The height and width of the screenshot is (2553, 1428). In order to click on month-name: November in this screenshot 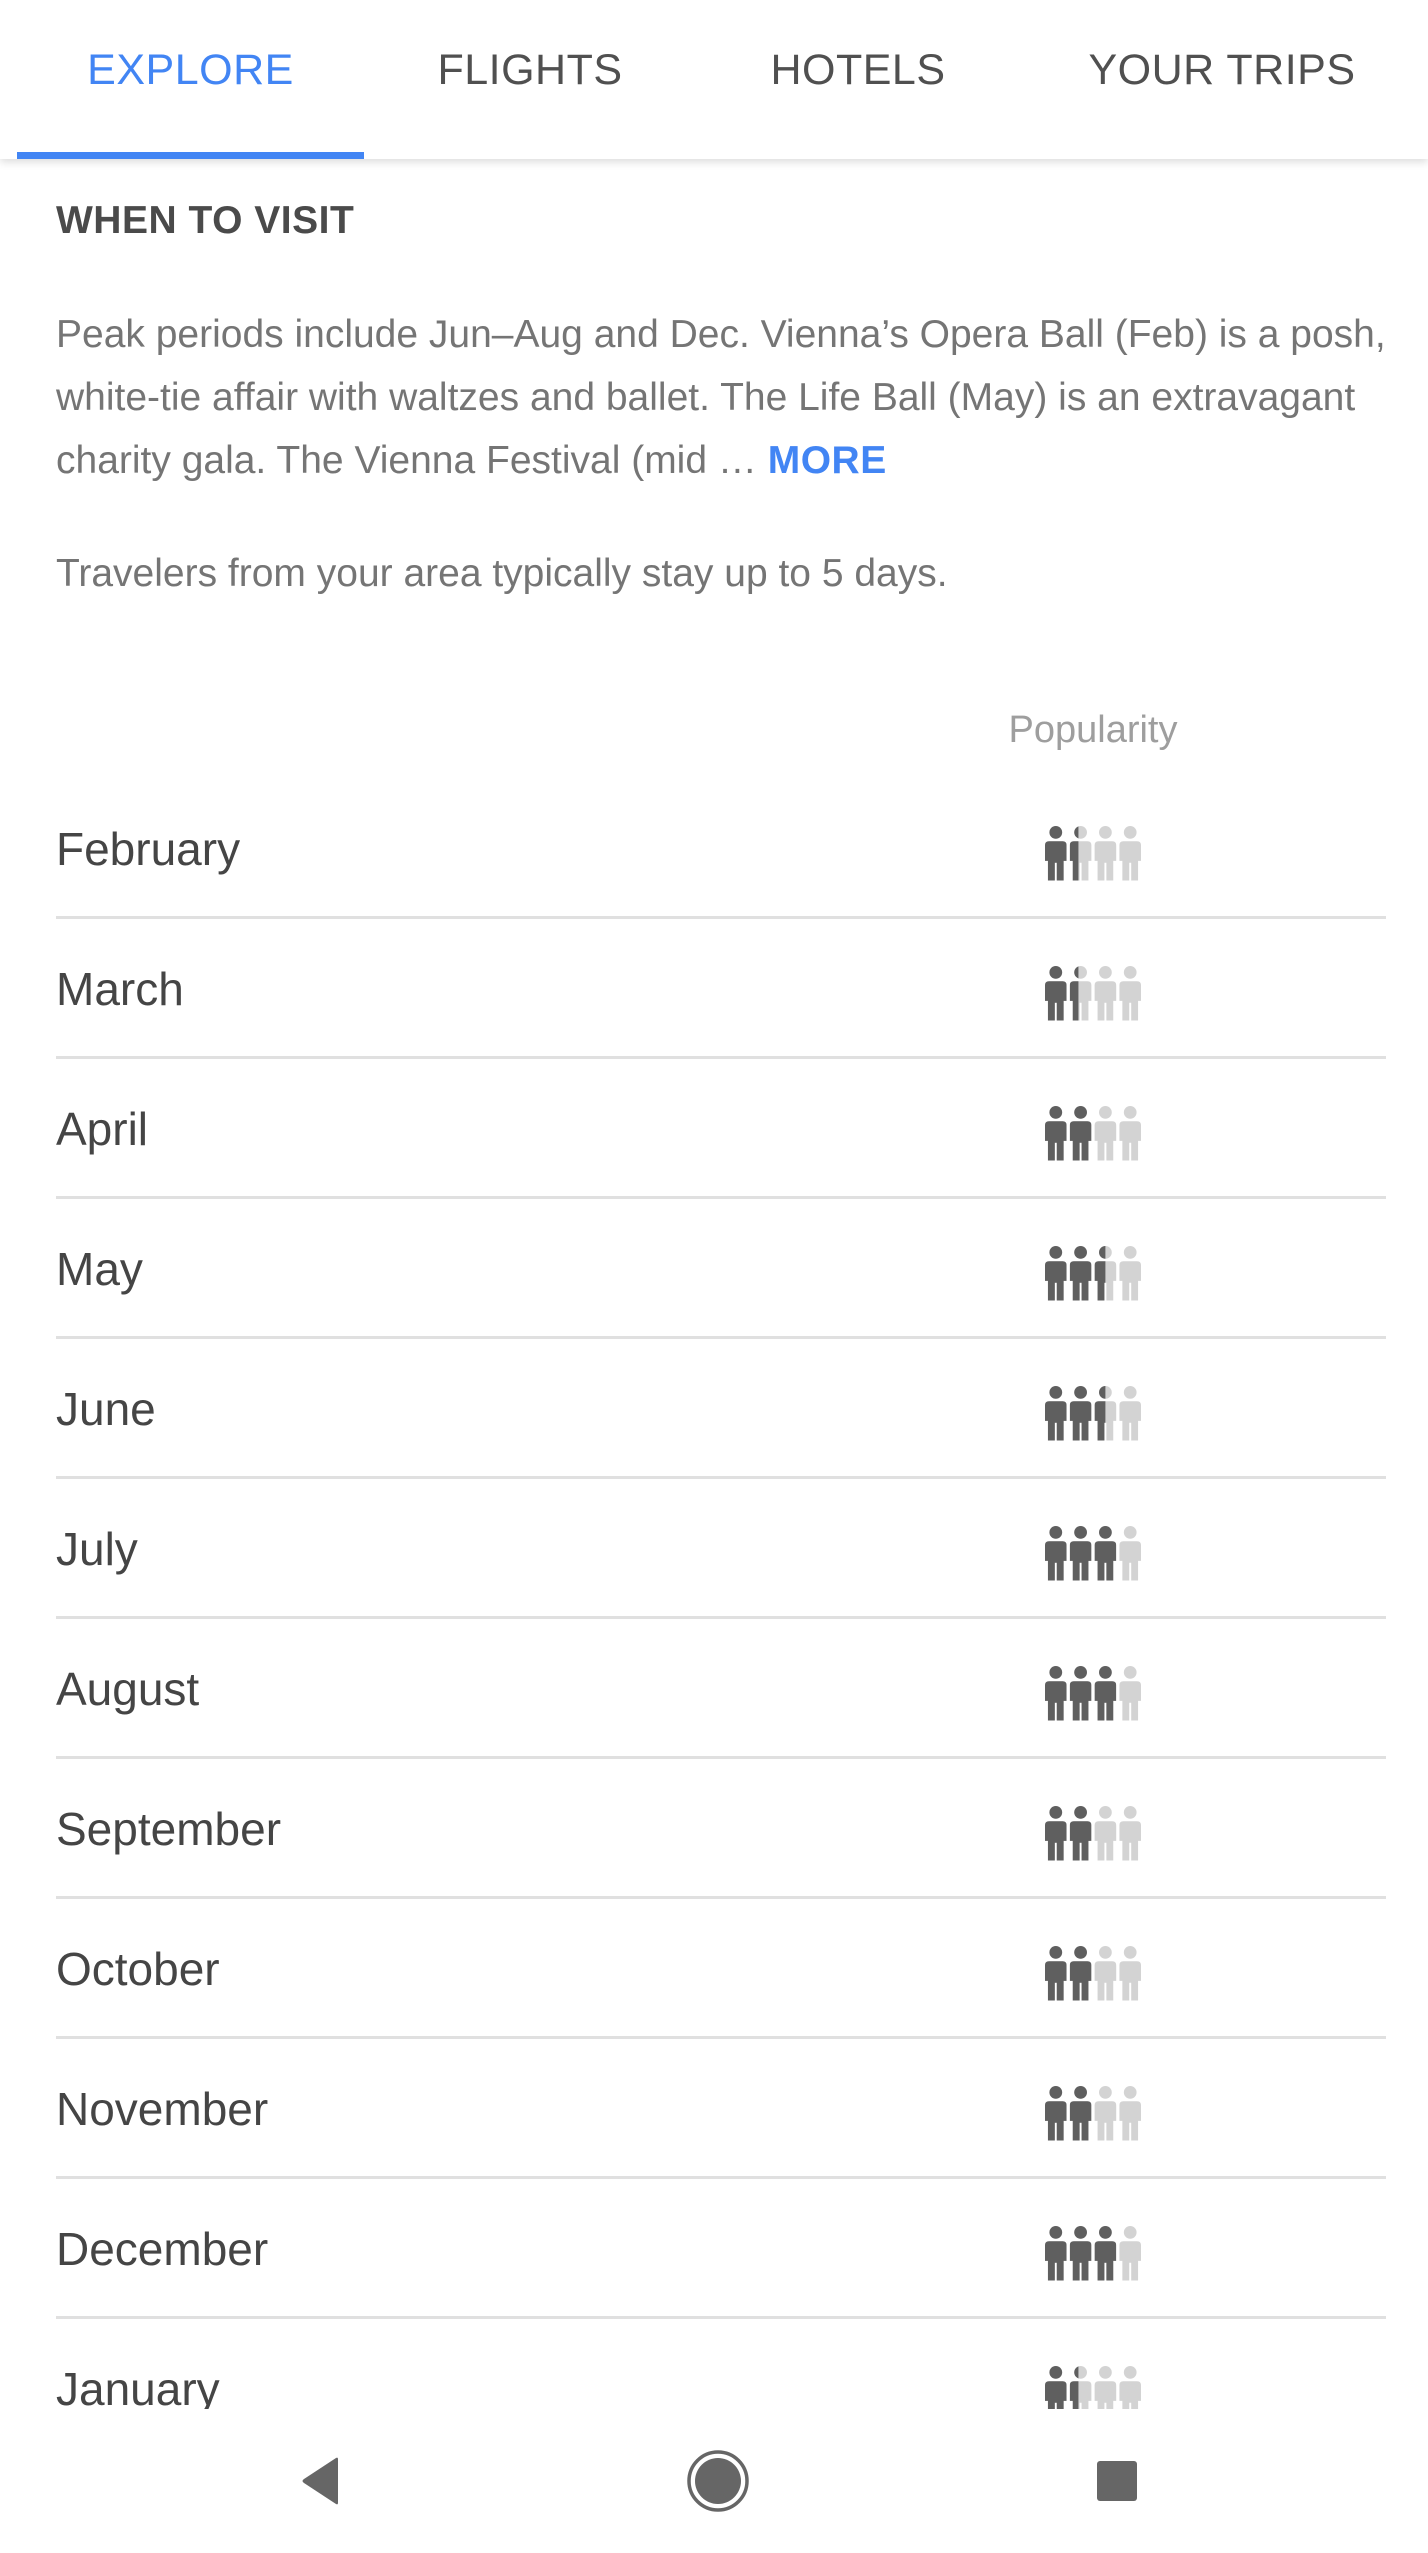, I will do `click(162, 2109)`.